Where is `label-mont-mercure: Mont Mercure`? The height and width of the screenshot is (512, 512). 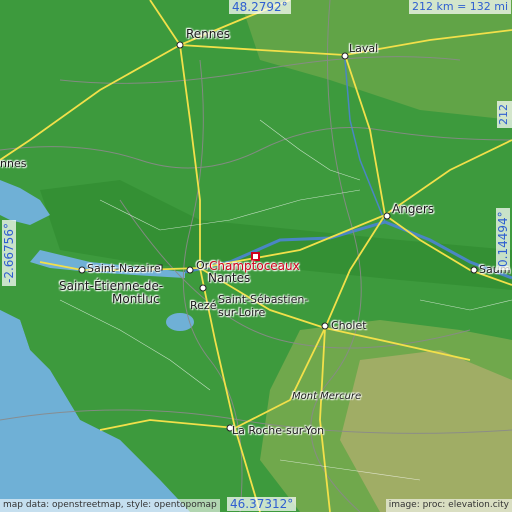
label-mont-mercure: Mont Mercure is located at coordinates (327, 396).